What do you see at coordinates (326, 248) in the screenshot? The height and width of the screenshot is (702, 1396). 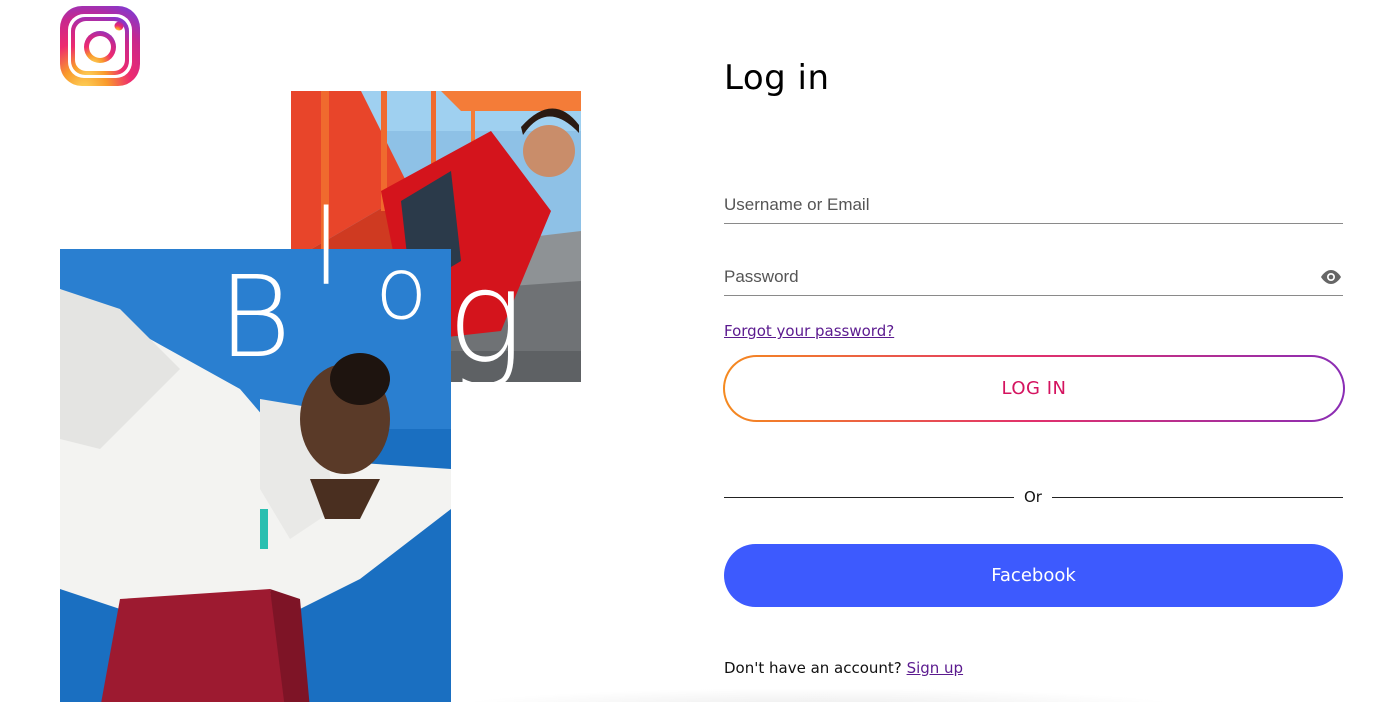 I see `blog-letter-l: l` at bounding box center [326, 248].